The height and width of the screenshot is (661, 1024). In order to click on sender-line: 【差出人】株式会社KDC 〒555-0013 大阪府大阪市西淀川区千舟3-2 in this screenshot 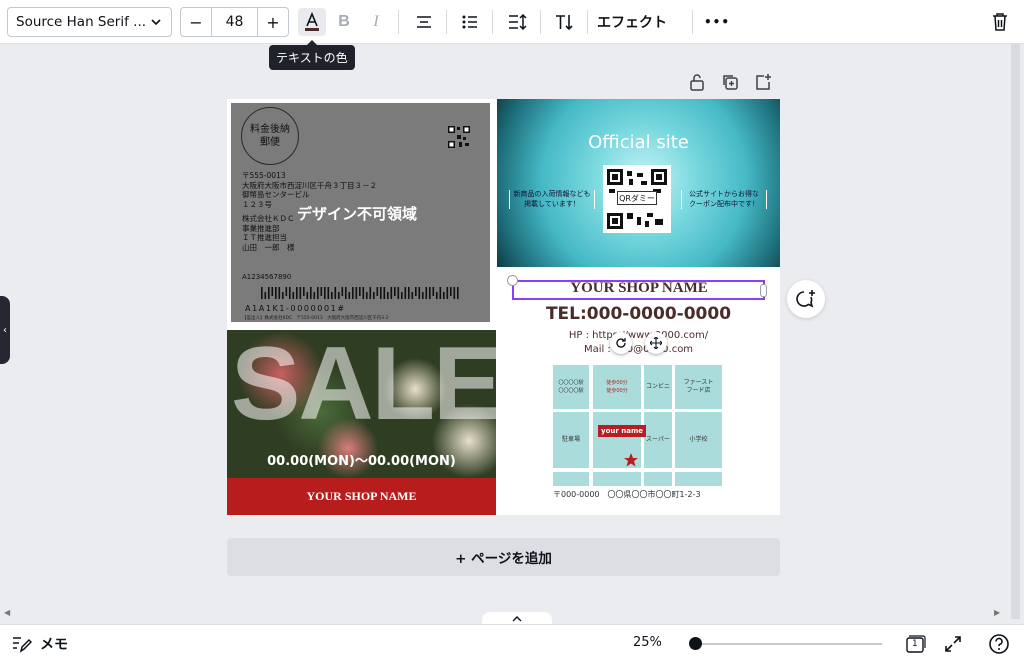, I will do `click(315, 318)`.